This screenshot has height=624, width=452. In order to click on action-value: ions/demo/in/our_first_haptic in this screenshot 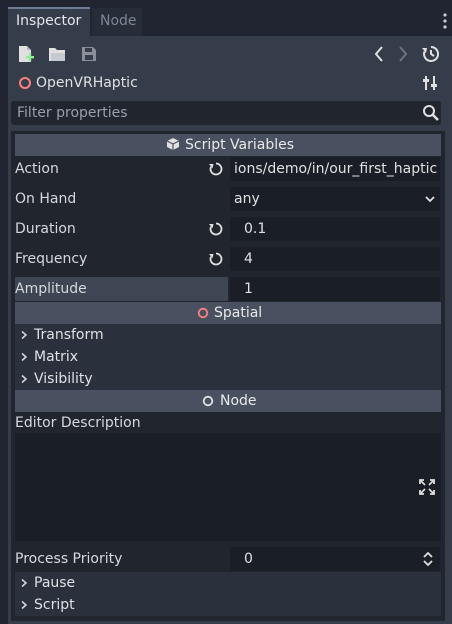, I will do `click(336, 169)`.